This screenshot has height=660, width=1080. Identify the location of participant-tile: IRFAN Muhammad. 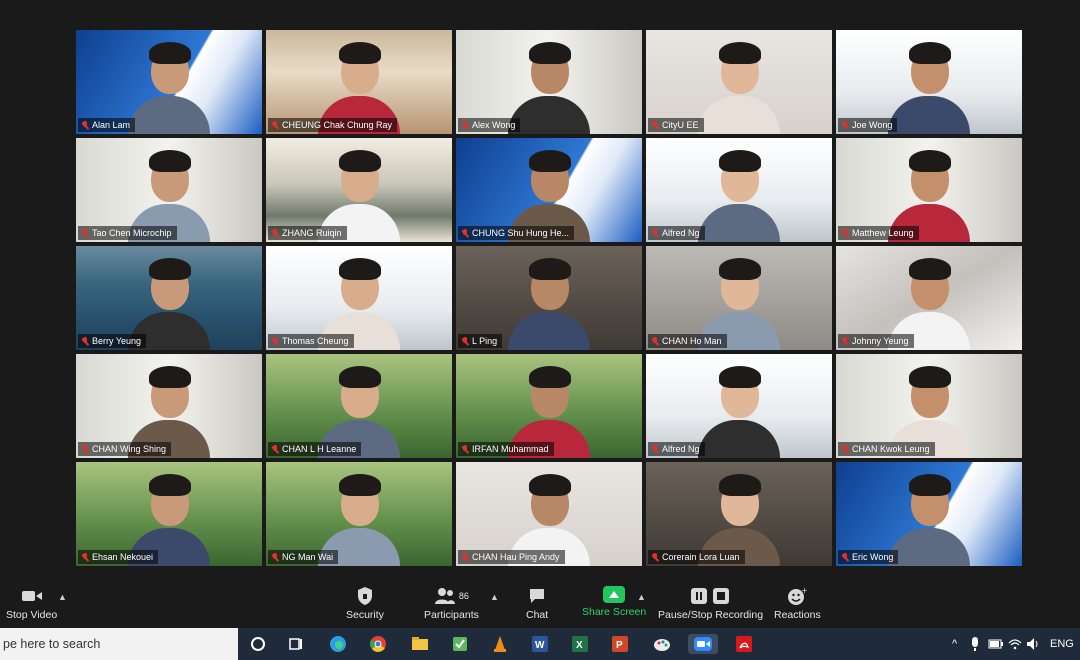
(549, 406).